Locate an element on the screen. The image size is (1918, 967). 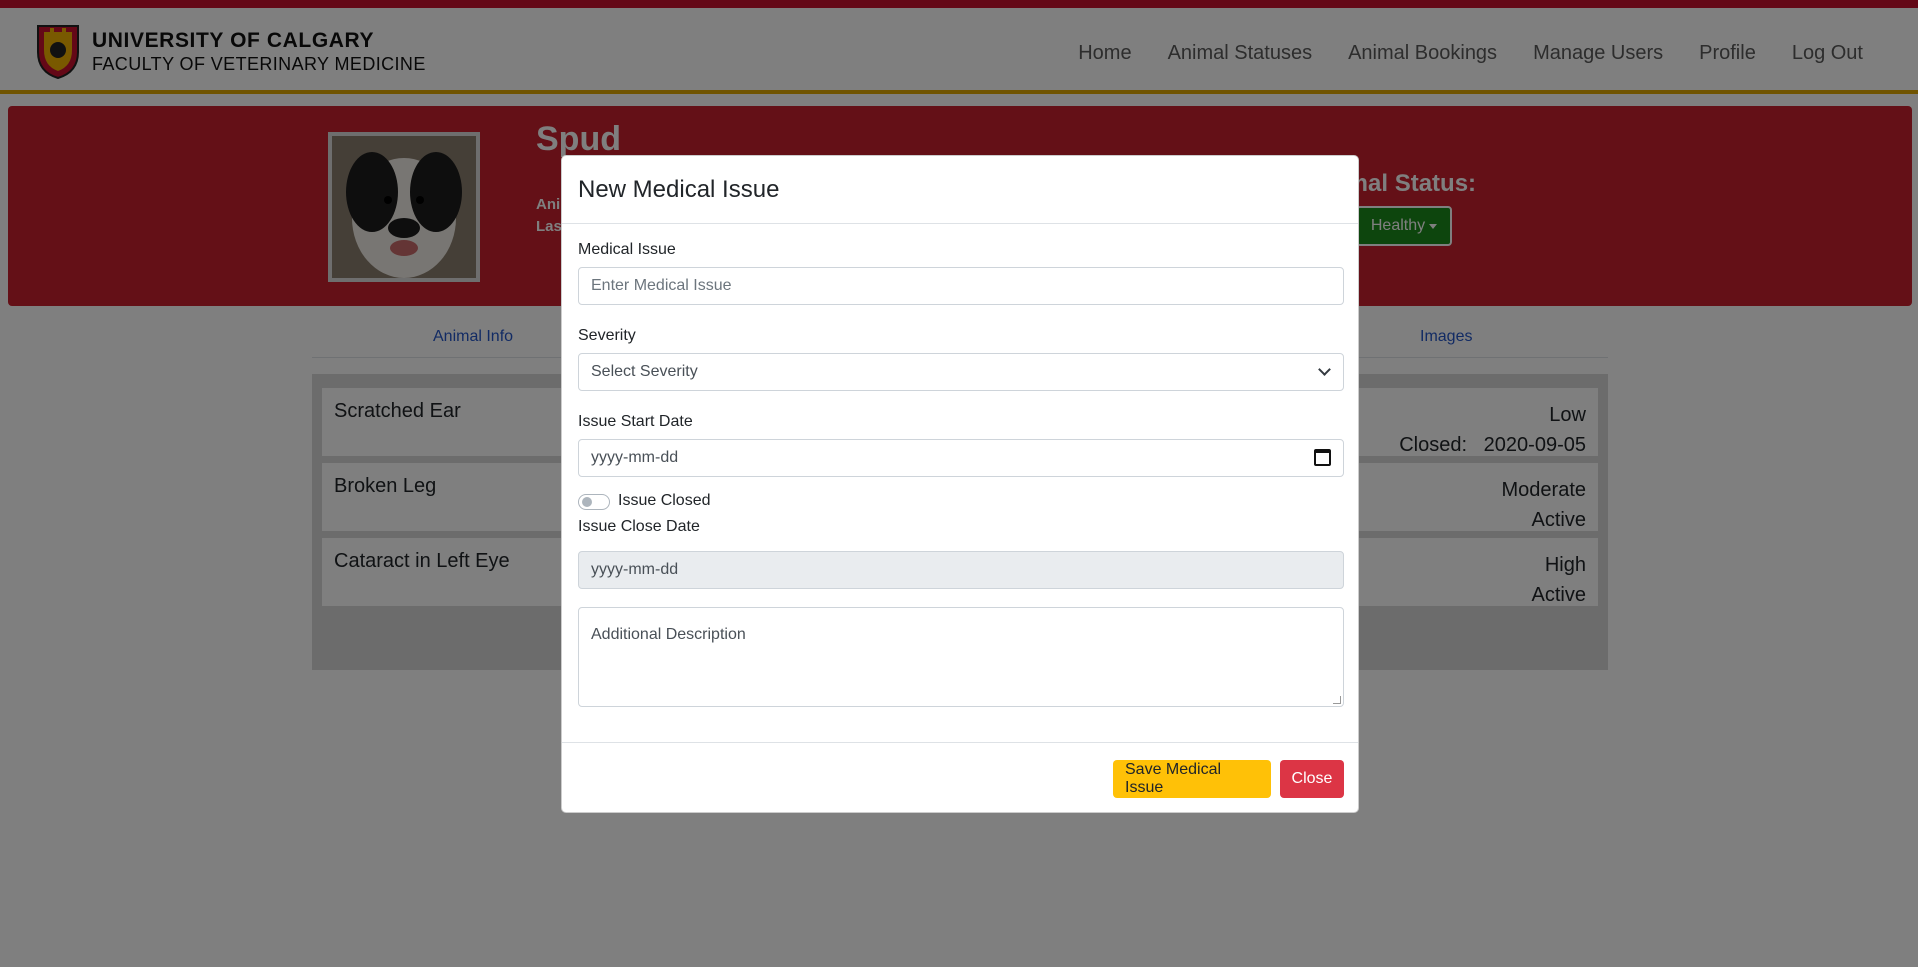
save-medical-issue-button: Save Medical Issue is located at coordinates (1192, 779).